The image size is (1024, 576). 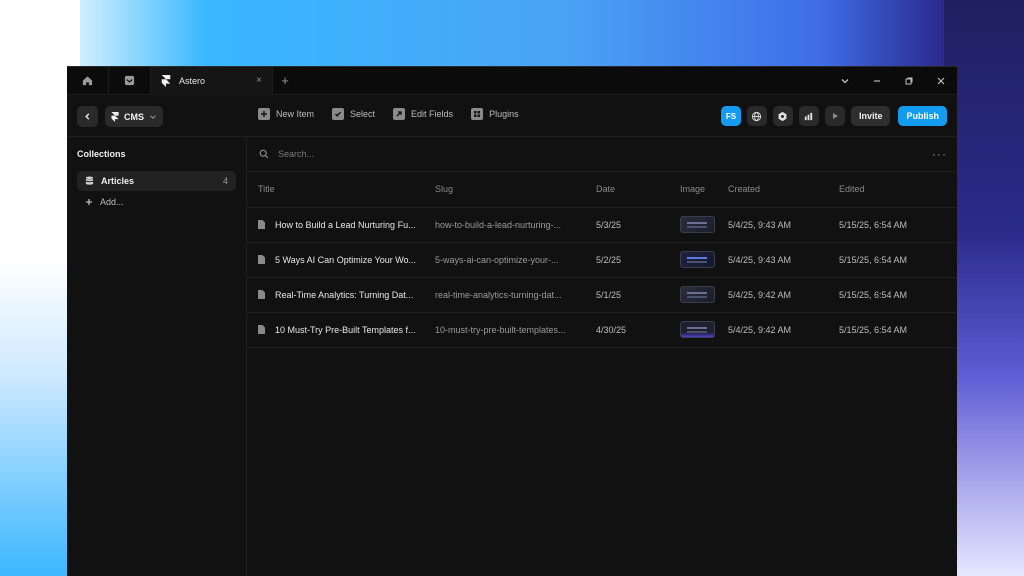 What do you see at coordinates (783, 295) in the screenshot?
I see `row-created: 5/4/25, 9:42 AM` at bounding box center [783, 295].